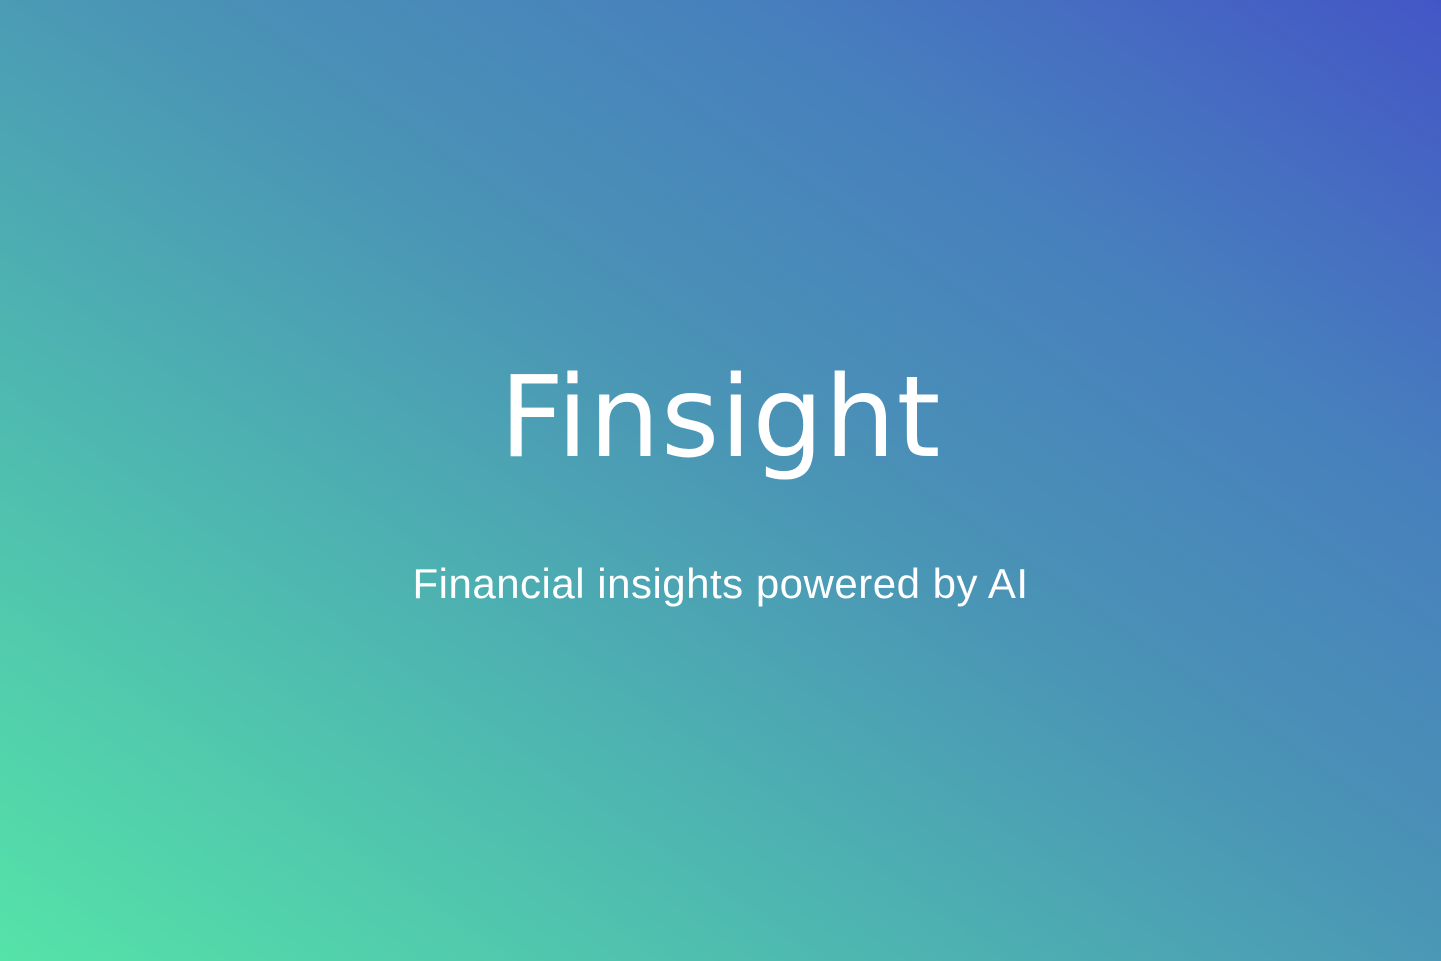 This screenshot has height=961, width=1441. What do you see at coordinates (720, 418) in the screenshot?
I see `app-title: Finsight` at bounding box center [720, 418].